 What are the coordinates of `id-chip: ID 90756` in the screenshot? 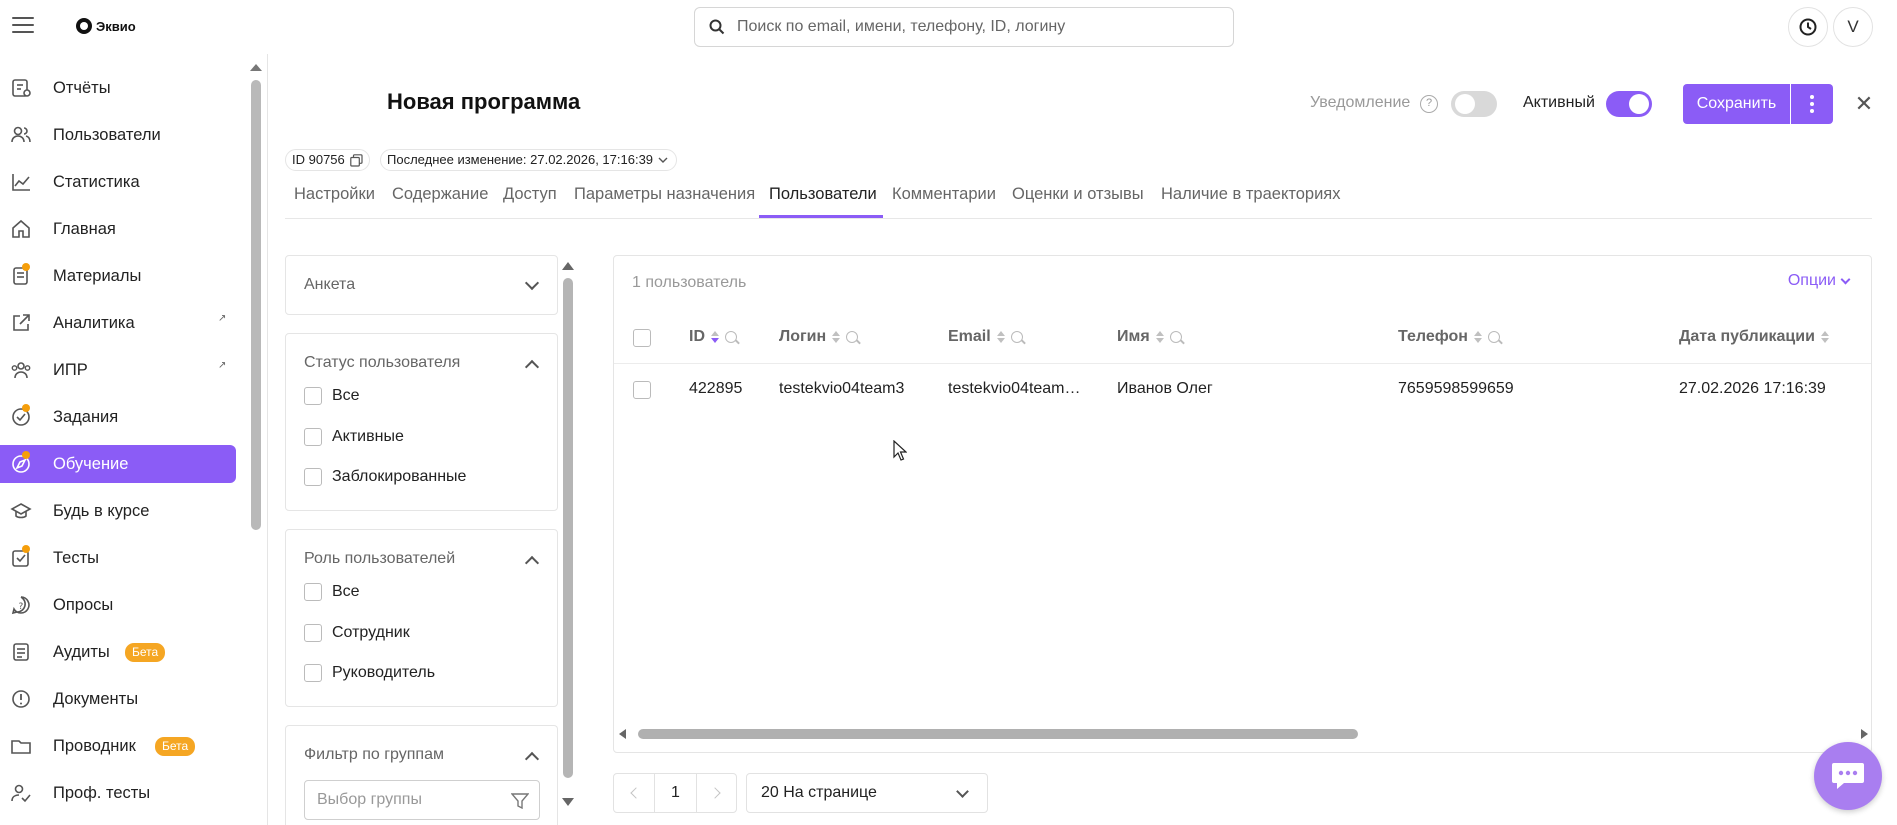 It's located at (327, 160).